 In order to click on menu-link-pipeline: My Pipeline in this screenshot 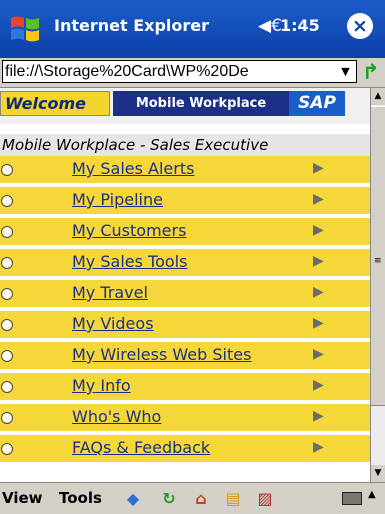, I will do `click(117, 199)`.